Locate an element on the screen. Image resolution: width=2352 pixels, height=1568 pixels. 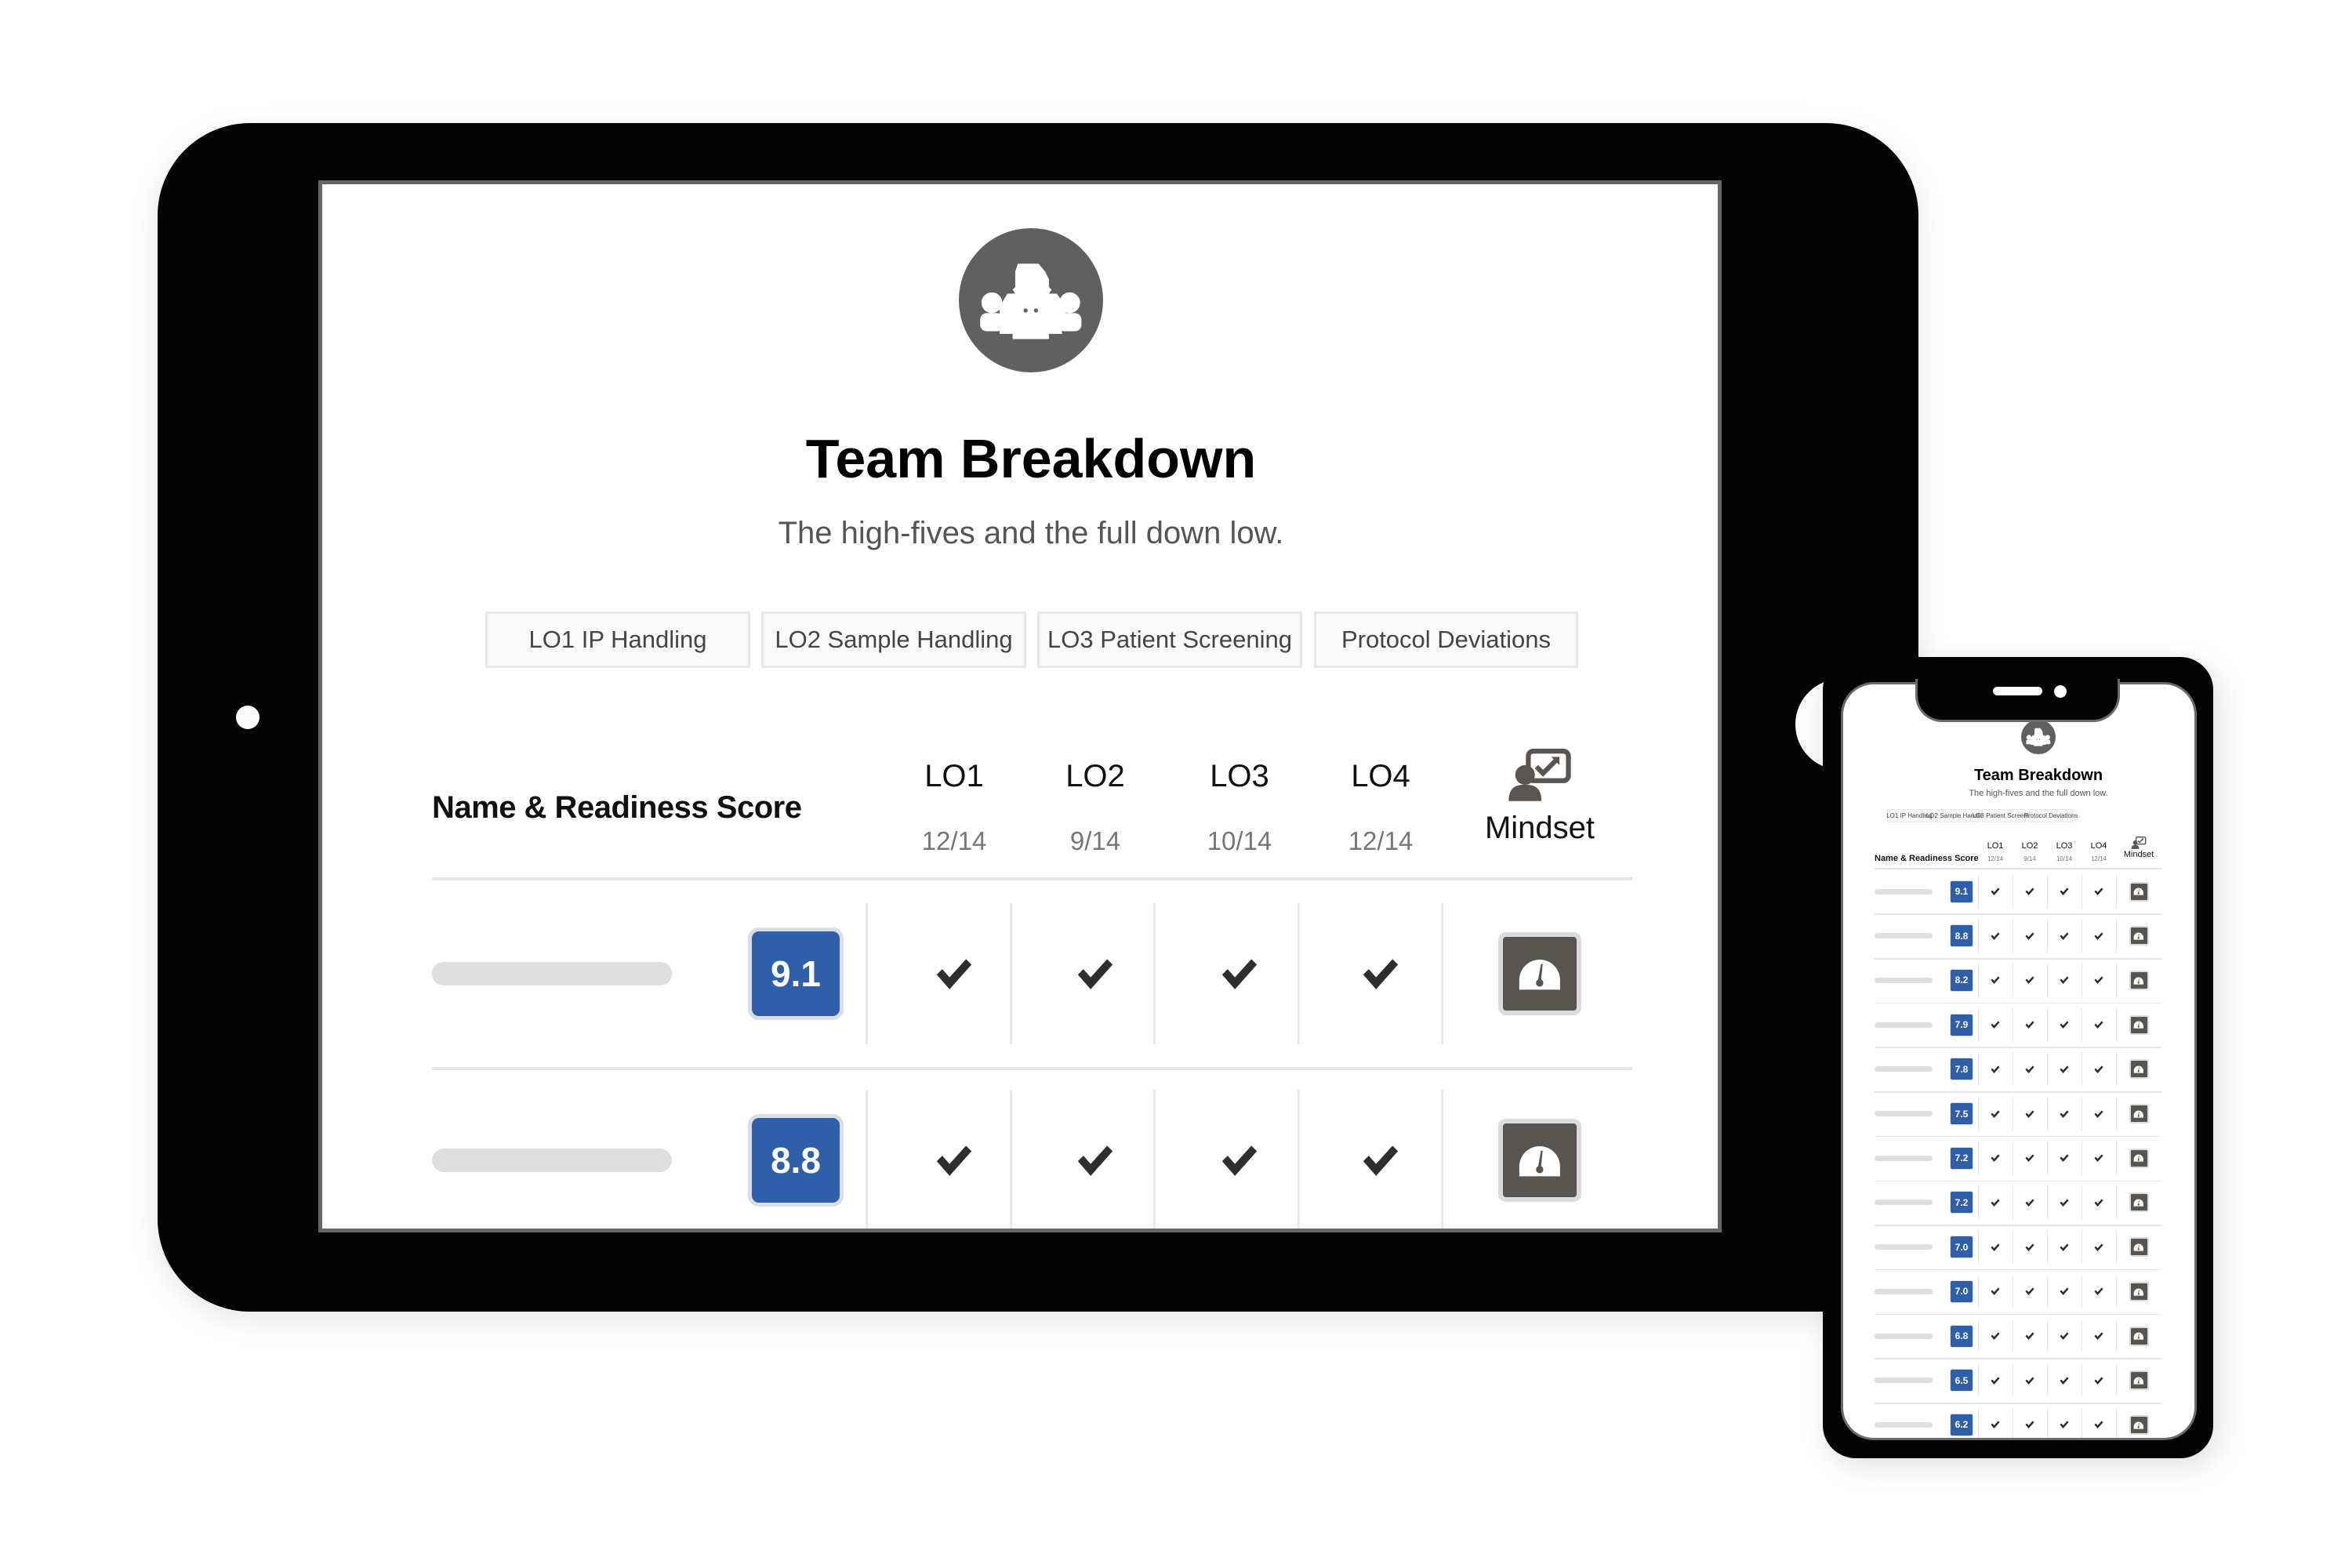
presentation-person-icon is located at coordinates (2139, 843).